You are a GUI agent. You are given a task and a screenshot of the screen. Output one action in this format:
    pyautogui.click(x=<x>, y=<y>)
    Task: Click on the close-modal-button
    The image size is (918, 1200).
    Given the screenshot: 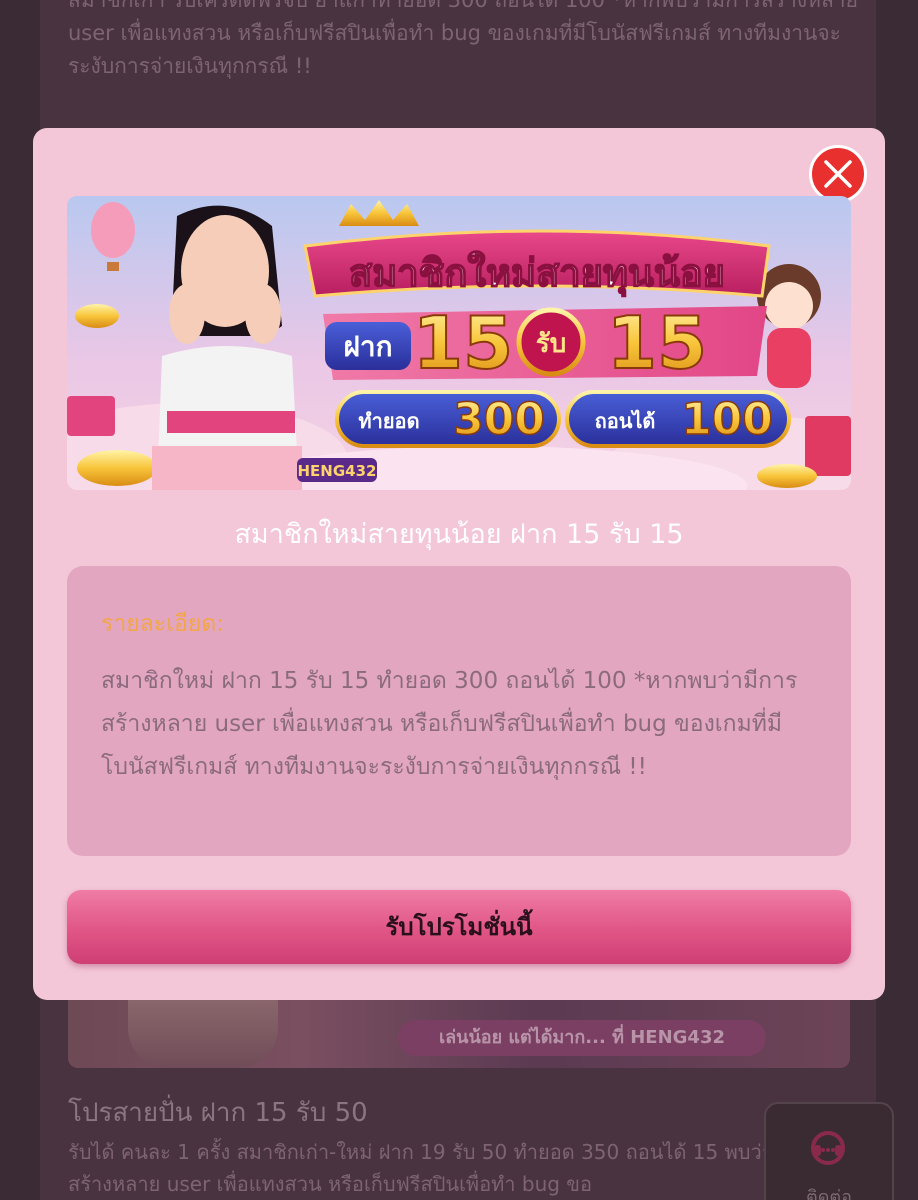 What is the action you would take?
    pyautogui.click(x=838, y=174)
    